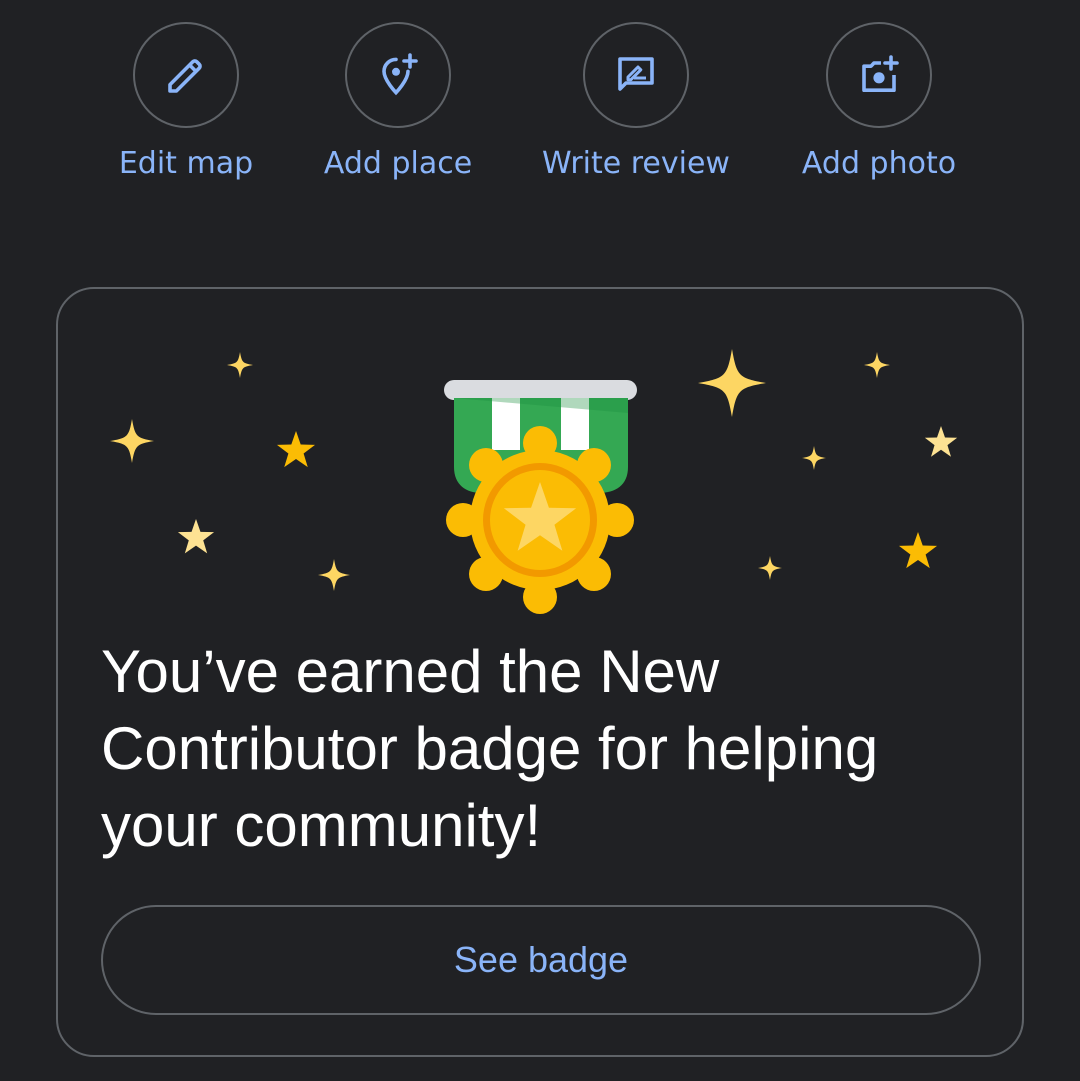 The height and width of the screenshot is (1081, 1080). What do you see at coordinates (541, 960) in the screenshot?
I see `see-badge-button: See badge` at bounding box center [541, 960].